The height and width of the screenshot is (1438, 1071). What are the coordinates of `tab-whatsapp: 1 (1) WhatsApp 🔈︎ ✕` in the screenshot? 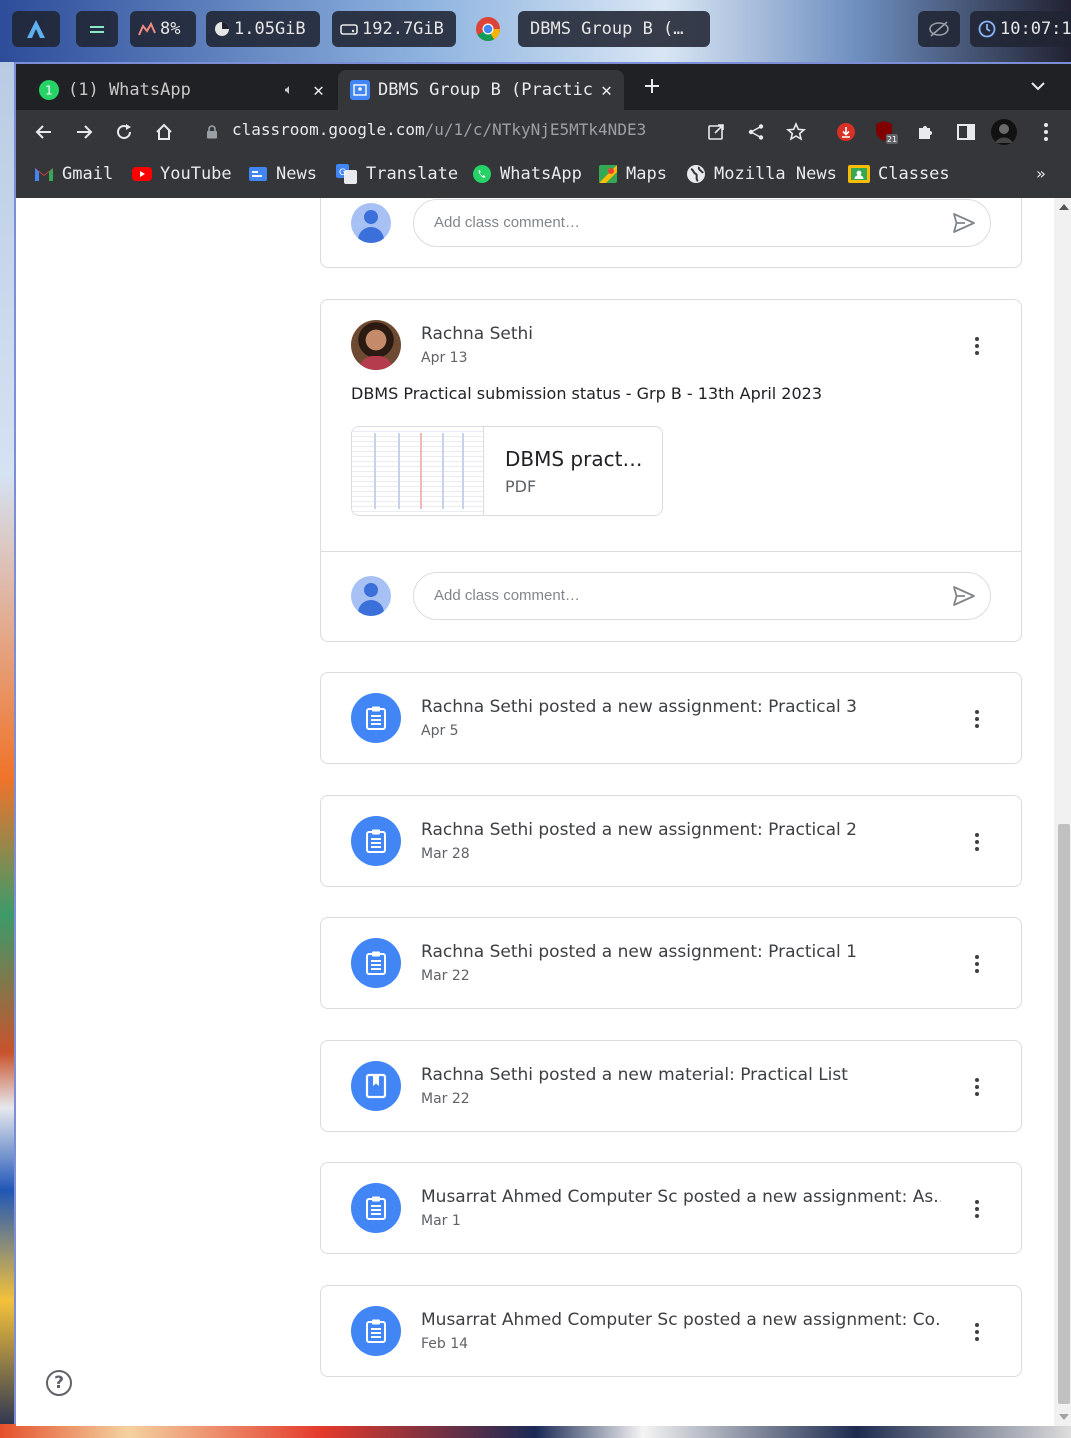 It's located at (181, 90).